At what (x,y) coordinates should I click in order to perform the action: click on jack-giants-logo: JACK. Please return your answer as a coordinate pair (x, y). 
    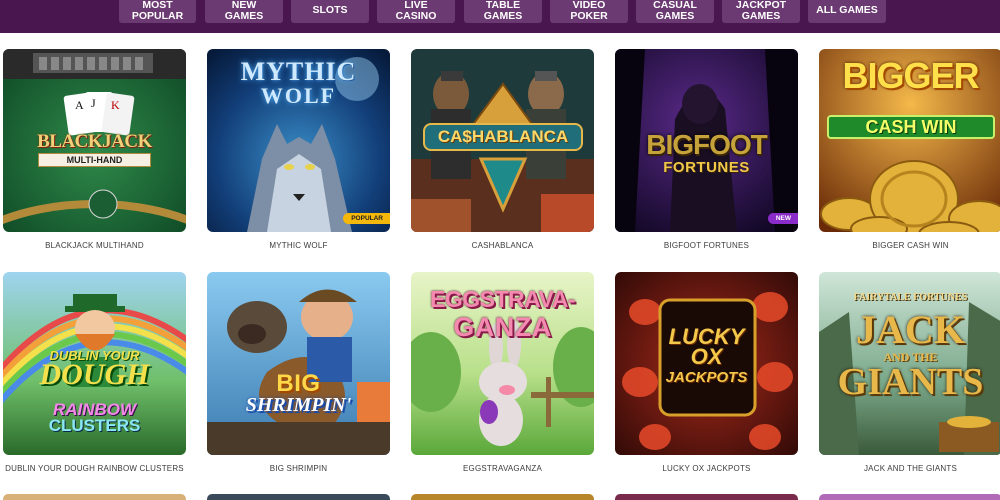
    Looking at the image, I should click on (910, 329).